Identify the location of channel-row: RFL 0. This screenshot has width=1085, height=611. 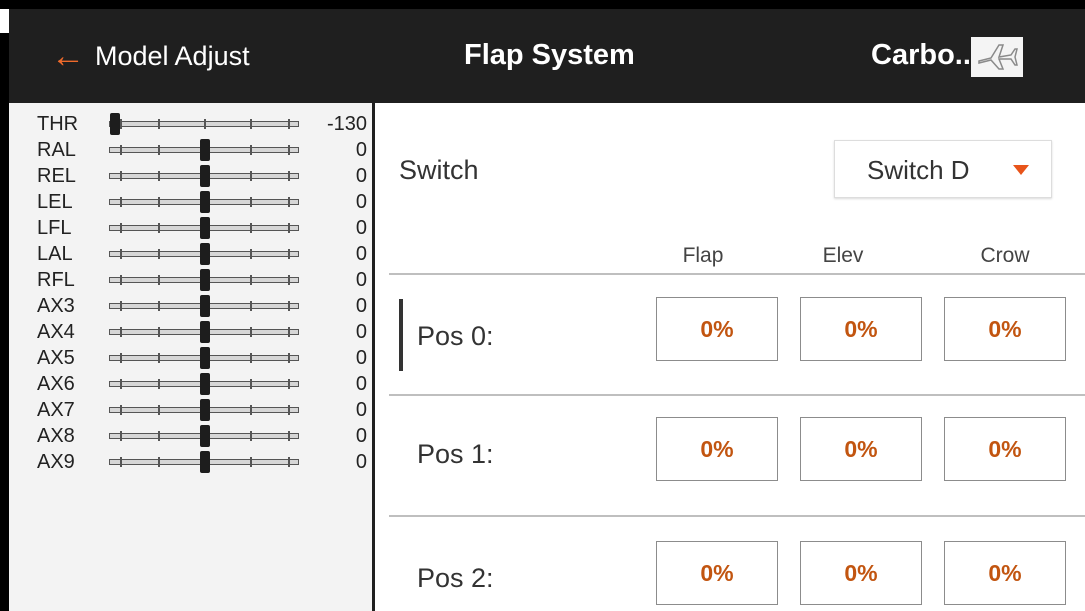
(192, 280).